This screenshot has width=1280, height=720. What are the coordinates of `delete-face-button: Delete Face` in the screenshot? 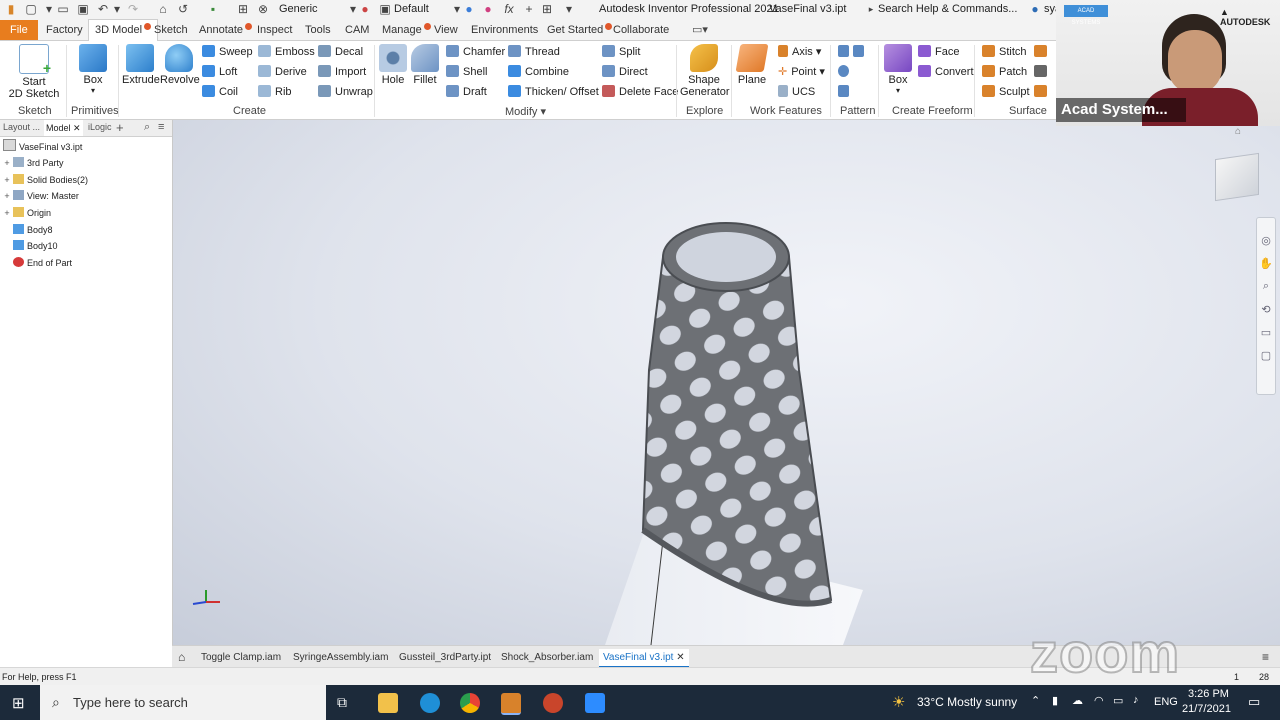 It's located at (640, 92).